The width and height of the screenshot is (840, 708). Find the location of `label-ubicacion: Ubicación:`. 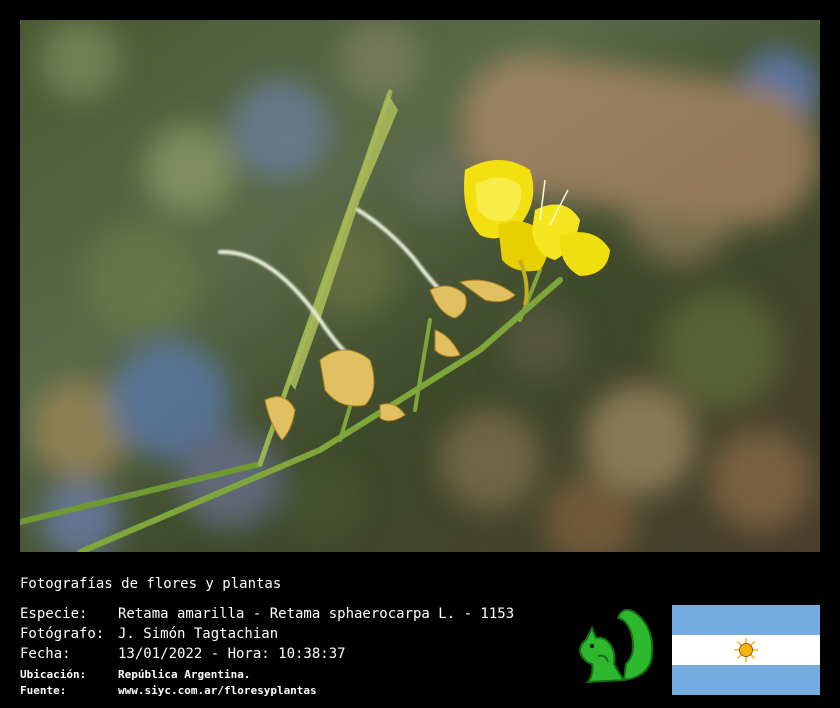

label-ubicacion: Ubicación: is located at coordinates (53, 674).